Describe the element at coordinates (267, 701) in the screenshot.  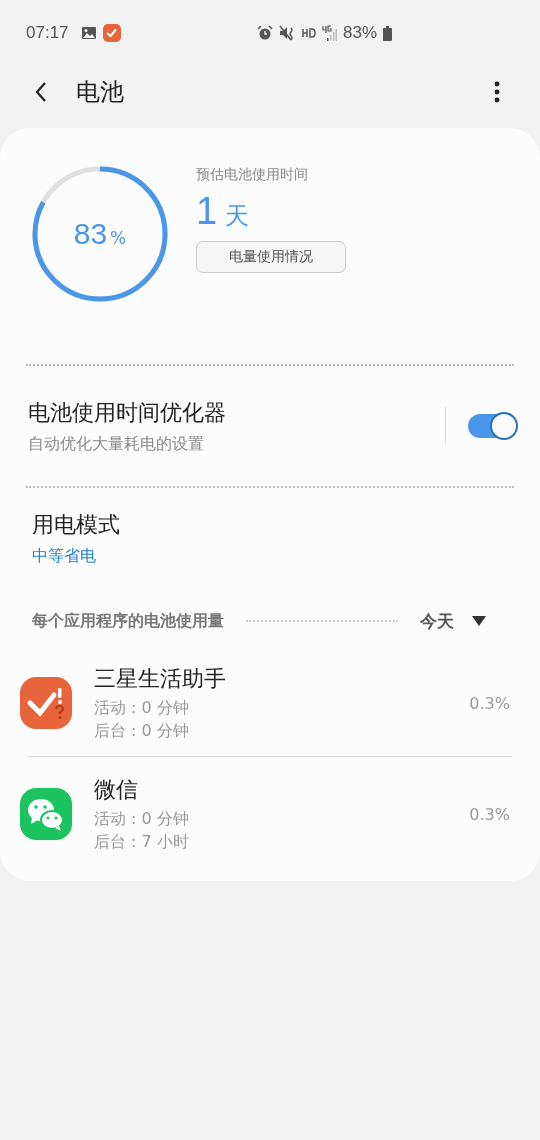
I see `app-row: 三星生活助手 活动 : 0 分钟 后台 : 0 分钟 0.3%` at that location.